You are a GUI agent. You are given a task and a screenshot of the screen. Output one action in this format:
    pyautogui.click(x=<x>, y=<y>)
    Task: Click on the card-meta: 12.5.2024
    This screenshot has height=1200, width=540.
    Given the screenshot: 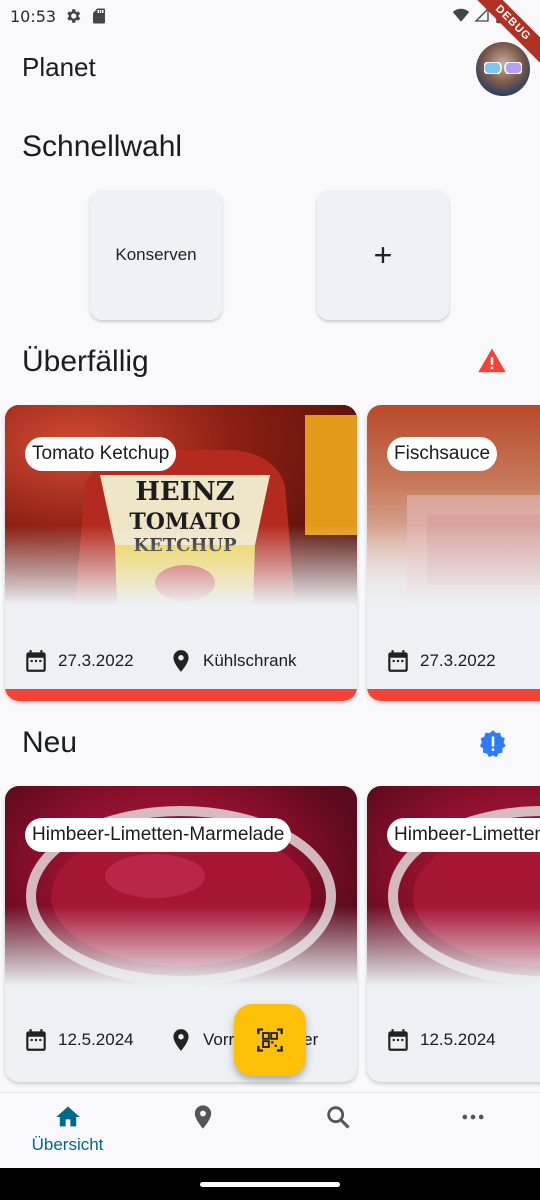 What is the action you would take?
    pyautogui.click(x=462, y=1040)
    